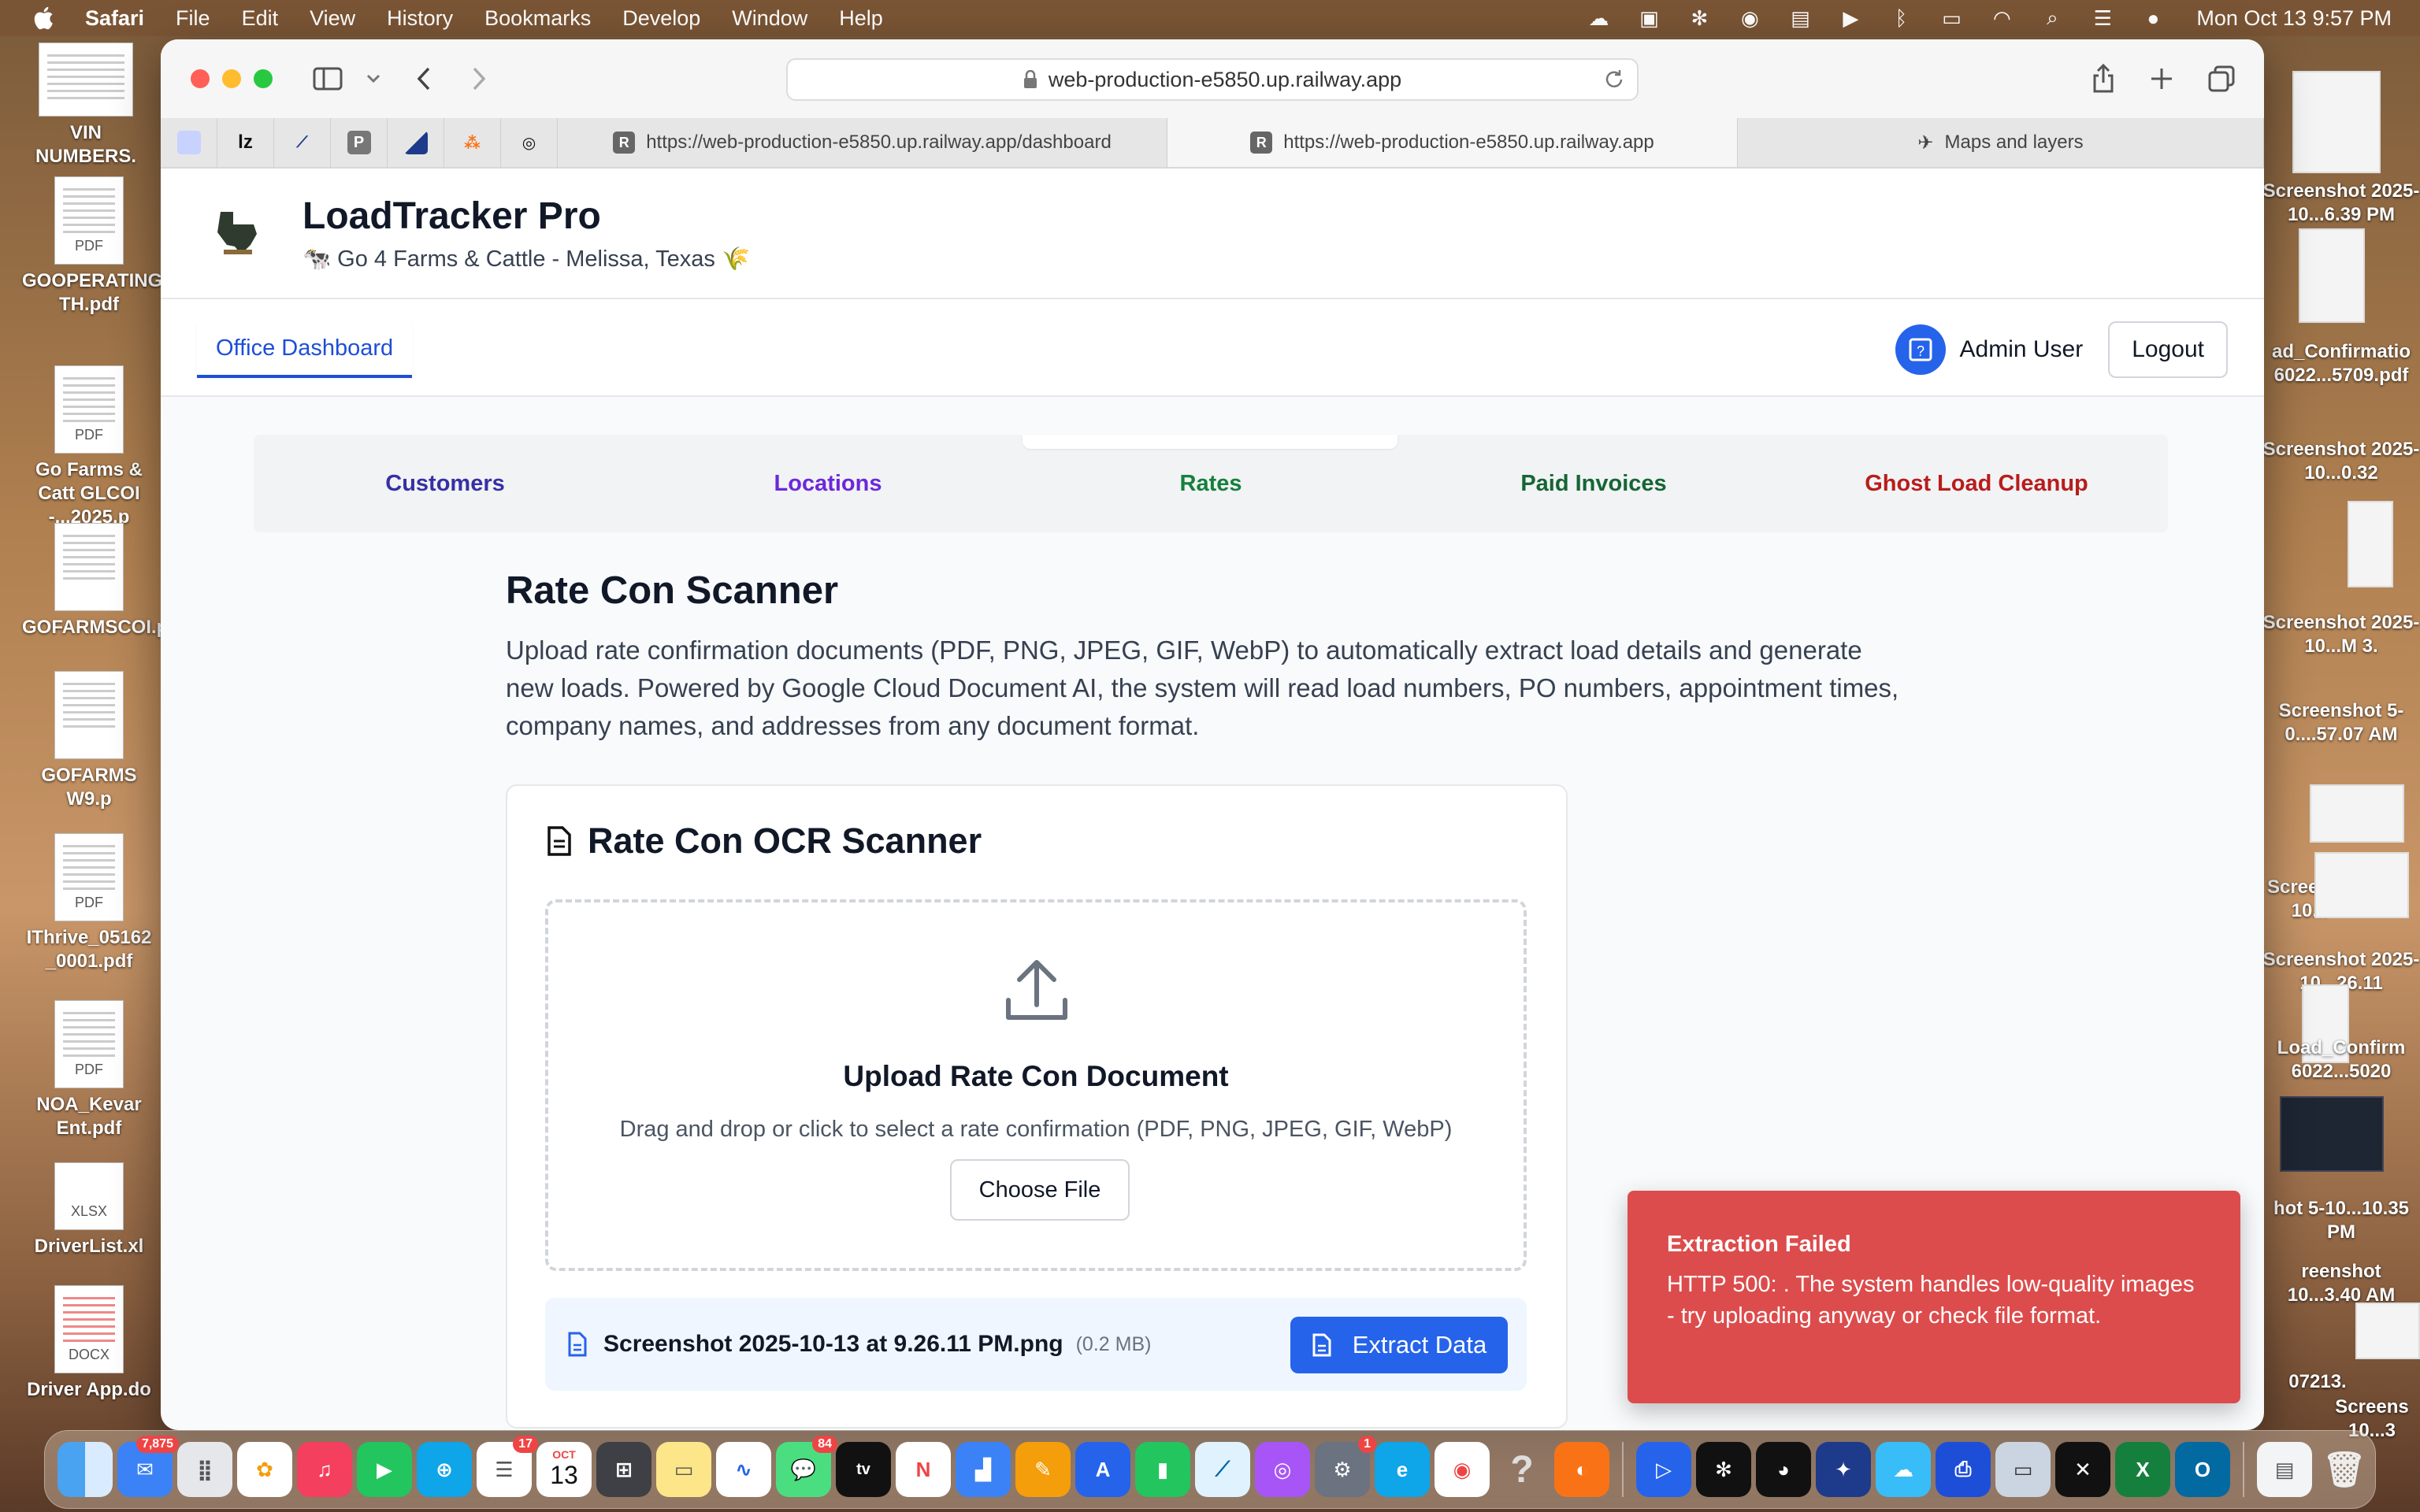 The image size is (2420, 1512). Describe the element at coordinates (1212, 79) in the screenshot. I see `address-bar: web-production-e5850.up.railway.app` at that location.